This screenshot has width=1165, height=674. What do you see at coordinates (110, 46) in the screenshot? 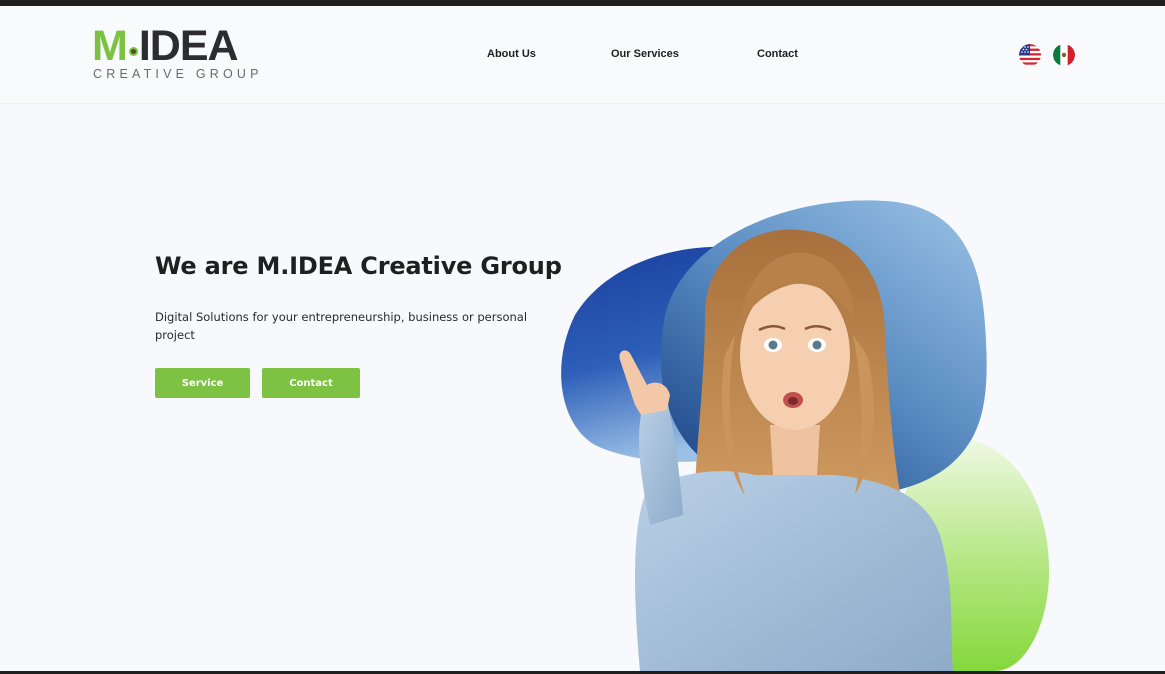
I see `logo-letter-m: M` at bounding box center [110, 46].